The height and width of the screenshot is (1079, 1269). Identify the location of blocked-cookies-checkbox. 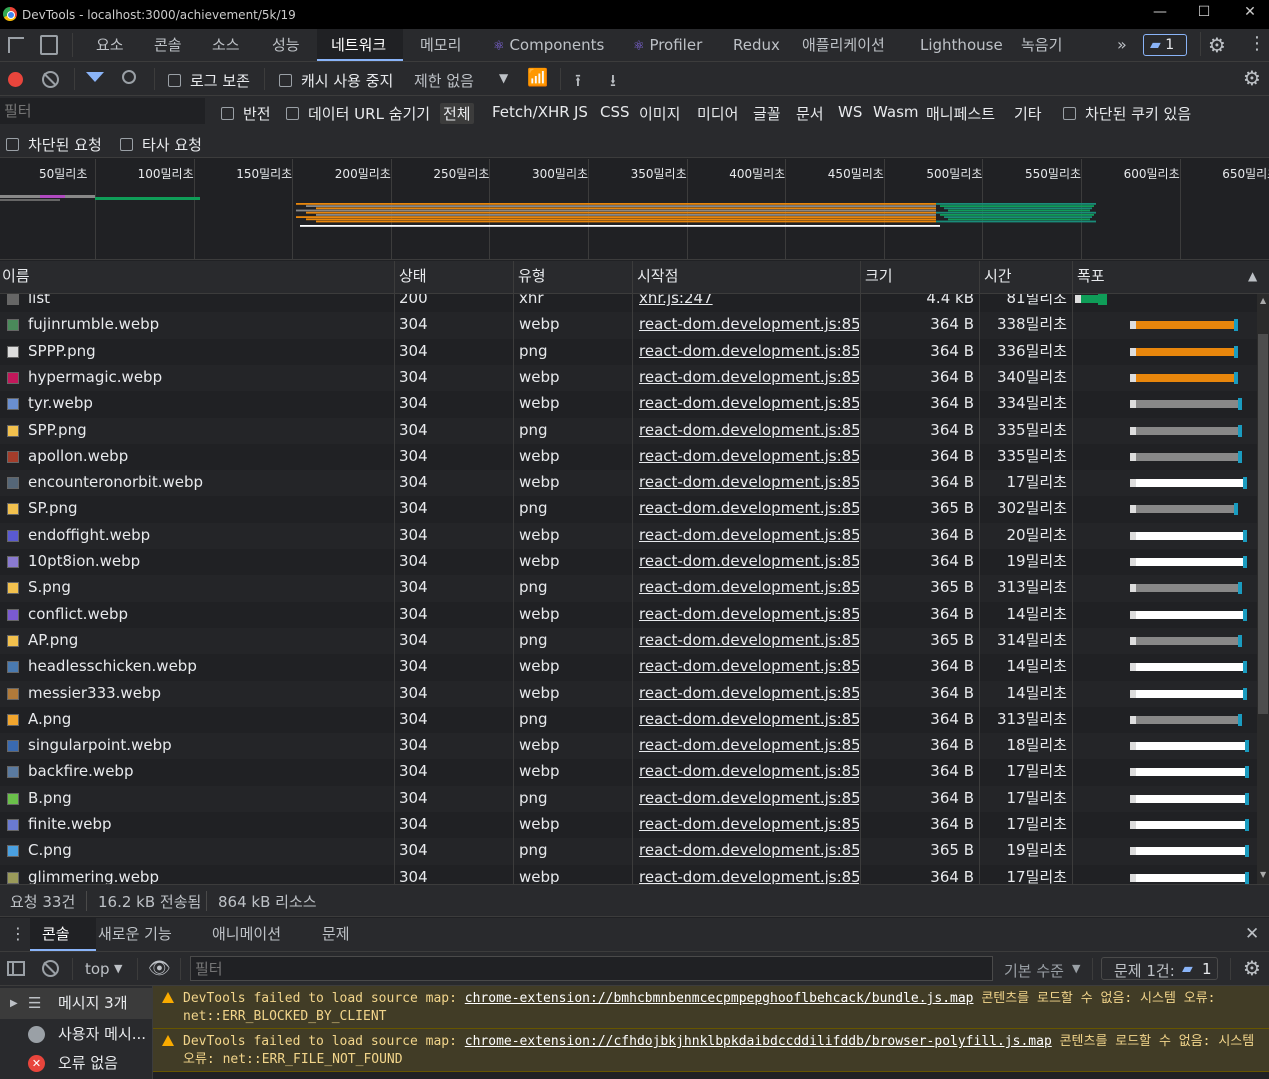
(1069, 113).